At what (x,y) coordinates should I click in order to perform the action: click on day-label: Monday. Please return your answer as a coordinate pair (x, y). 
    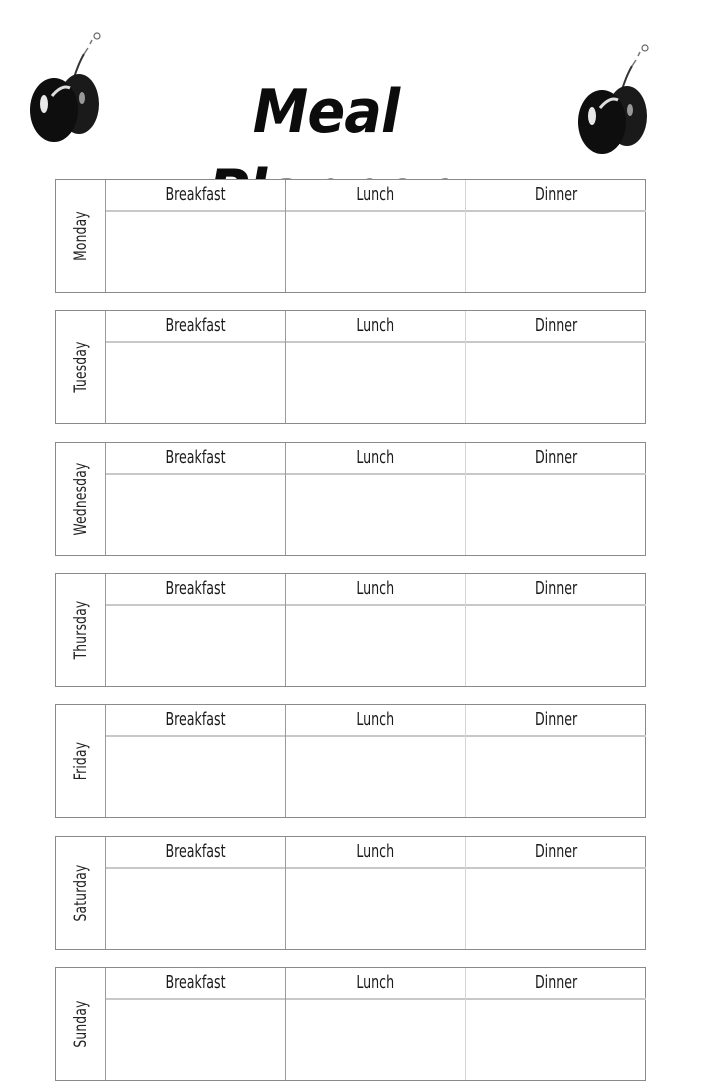
    Looking at the image, I should click on (80, 236).